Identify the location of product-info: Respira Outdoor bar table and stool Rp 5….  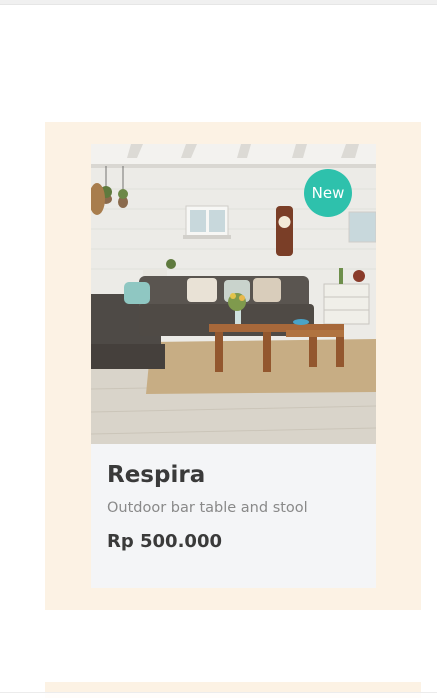
(233, 507).